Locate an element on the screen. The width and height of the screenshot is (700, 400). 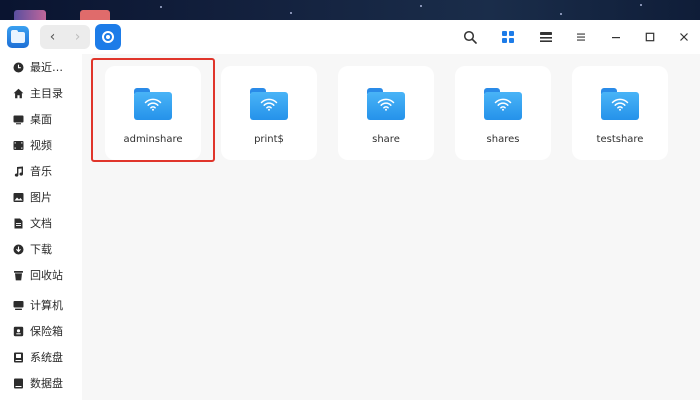
minimize-button is located at coordinates (616, 37).